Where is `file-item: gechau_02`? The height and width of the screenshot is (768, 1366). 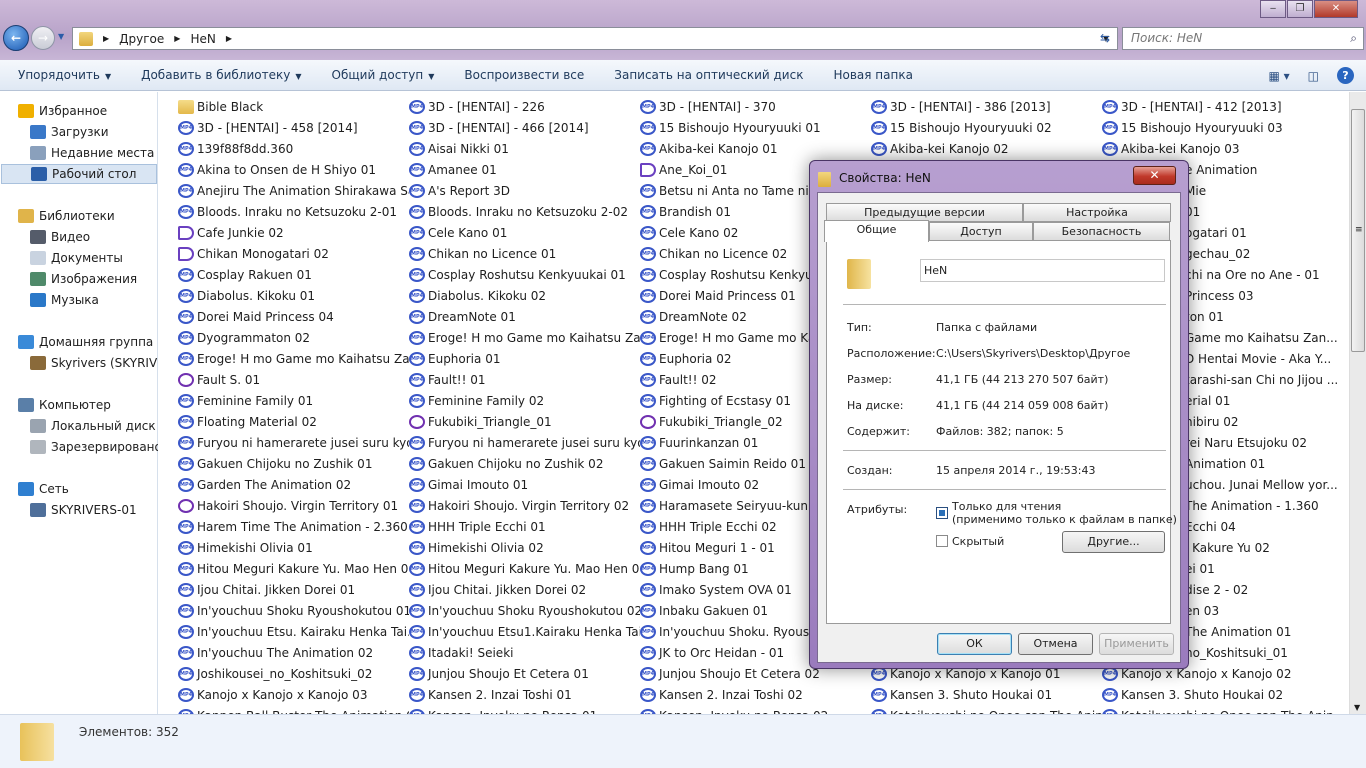 file-item: gechau_02 is located at coordinates (1267, 253).